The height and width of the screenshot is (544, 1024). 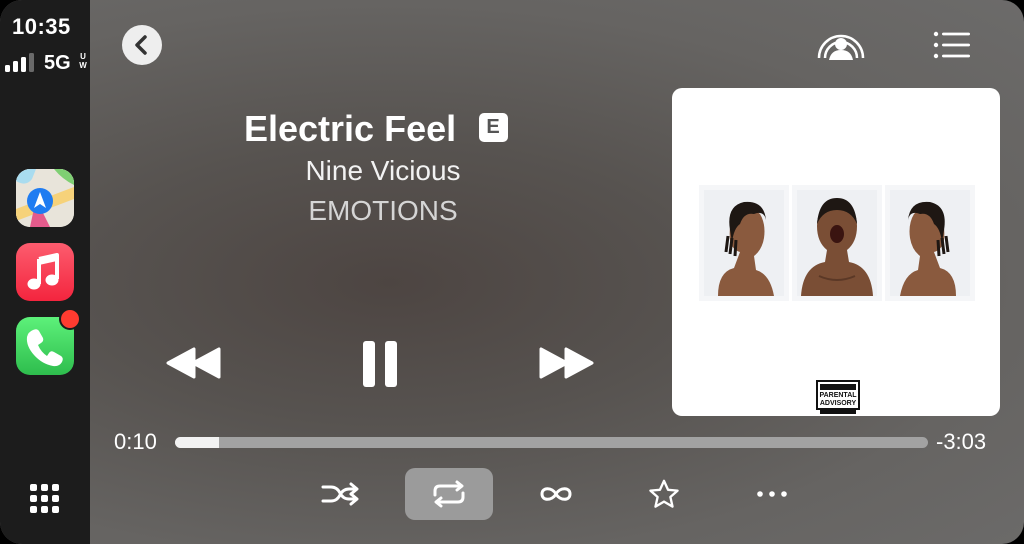 What do you see at coordinates (837, 243) in the screenshot?
I see `artwork-photo-center` at bounding box center [837, 243].